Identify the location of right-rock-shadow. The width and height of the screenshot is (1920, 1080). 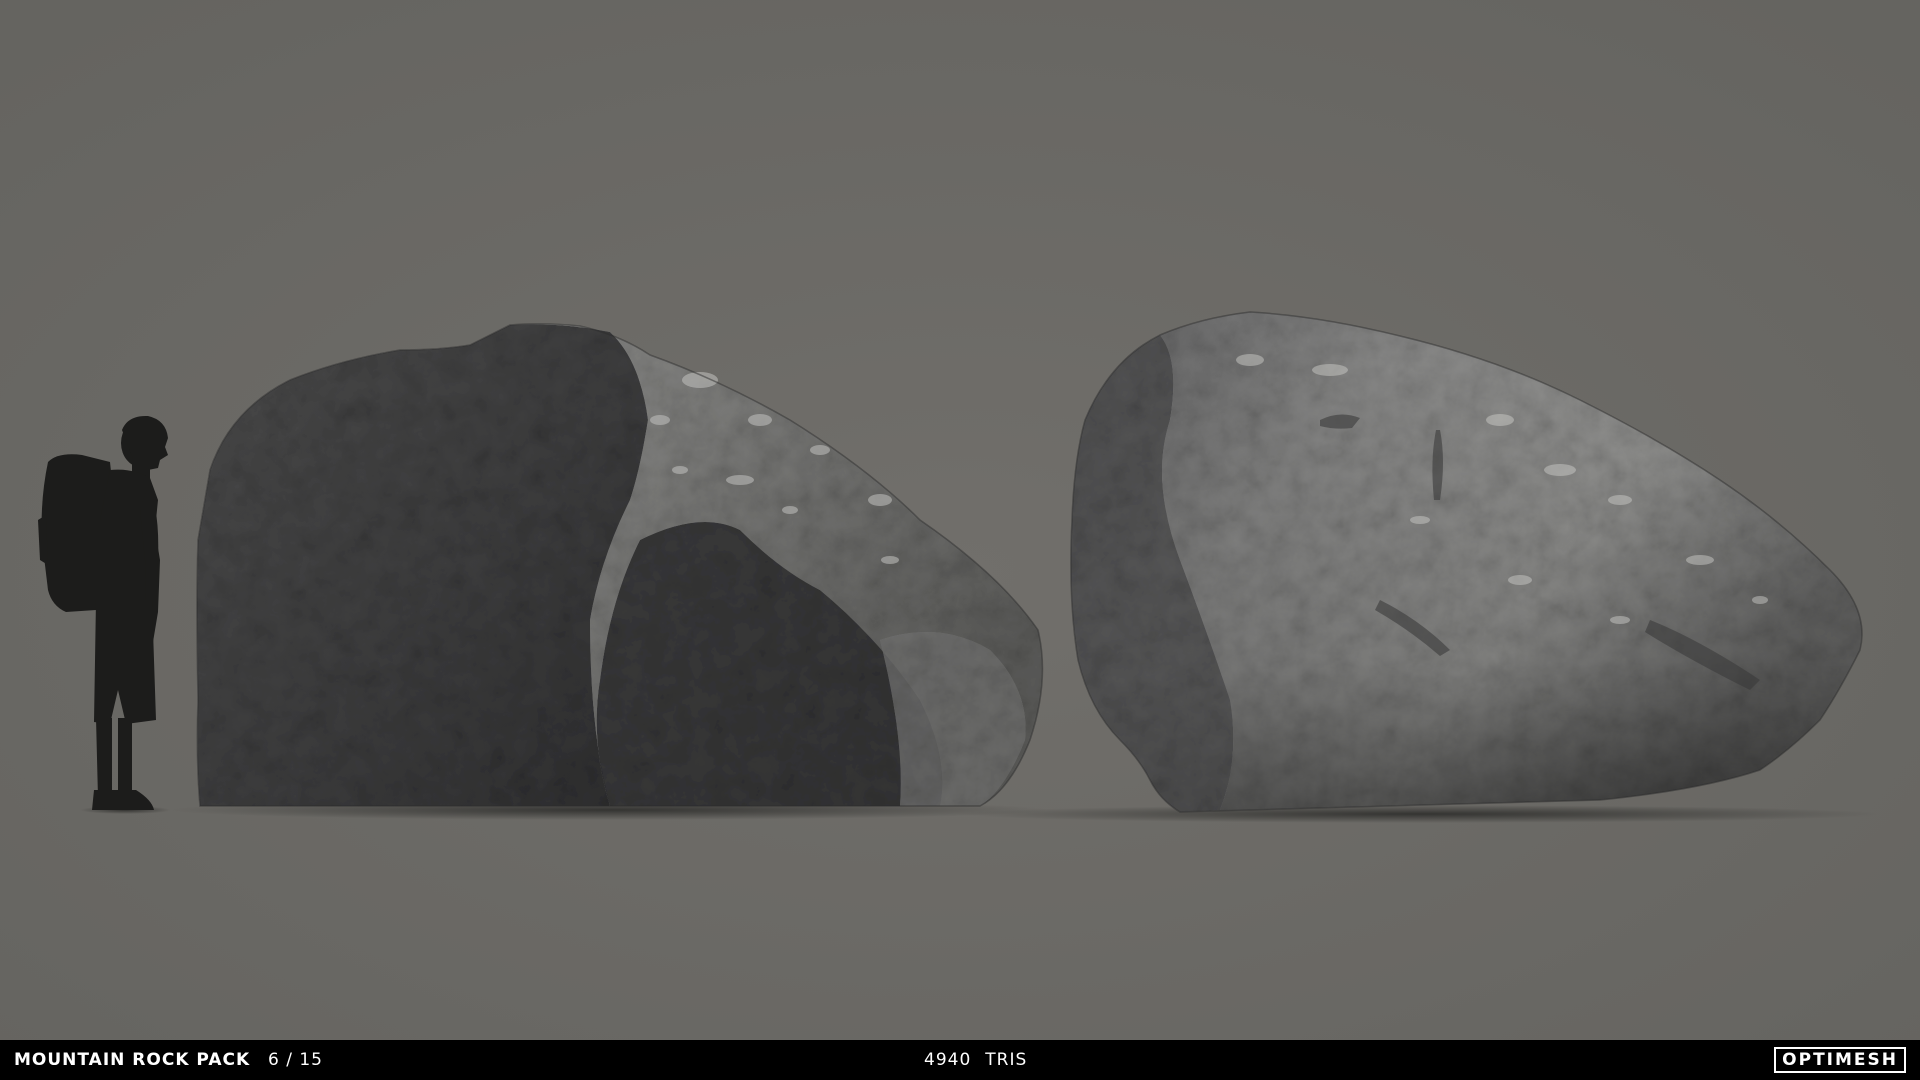
(1420, 814).